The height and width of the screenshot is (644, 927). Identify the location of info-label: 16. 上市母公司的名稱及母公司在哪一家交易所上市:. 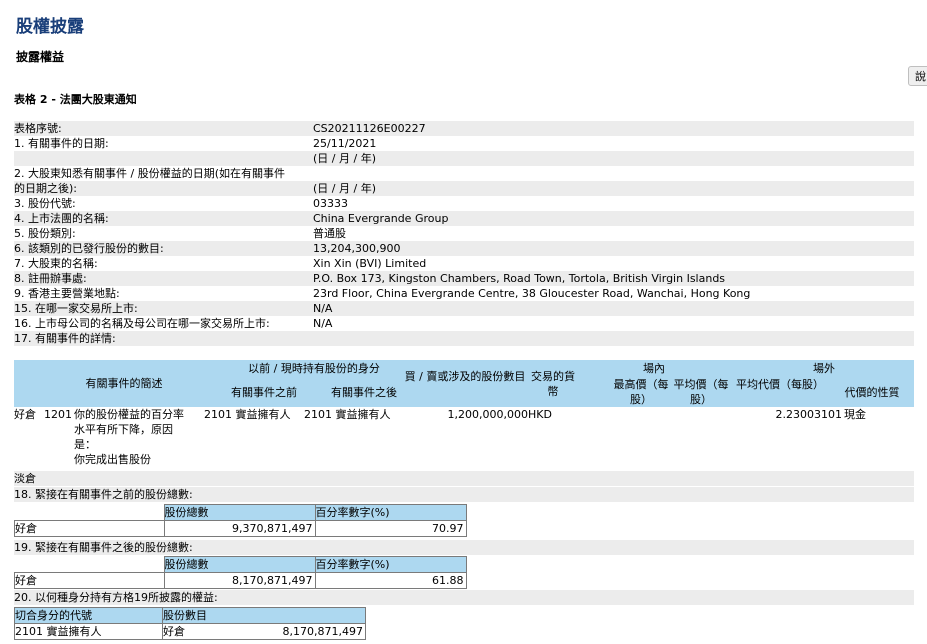
(142, 323).